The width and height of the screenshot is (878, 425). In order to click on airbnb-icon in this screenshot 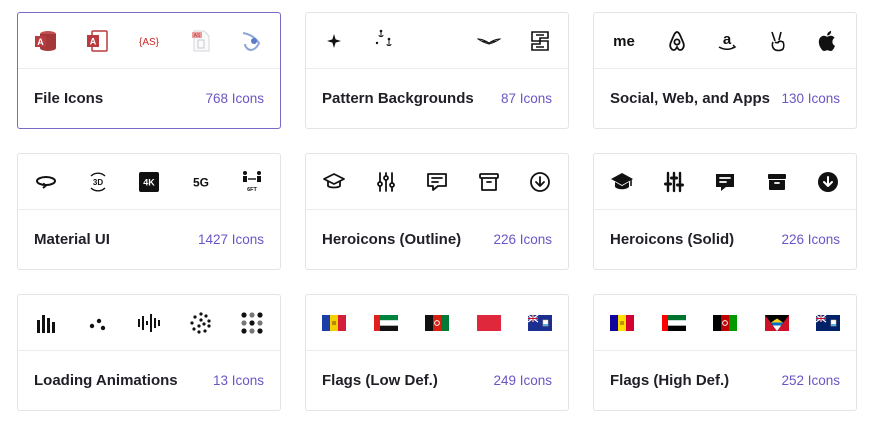, I will do `click(677, 41)`.